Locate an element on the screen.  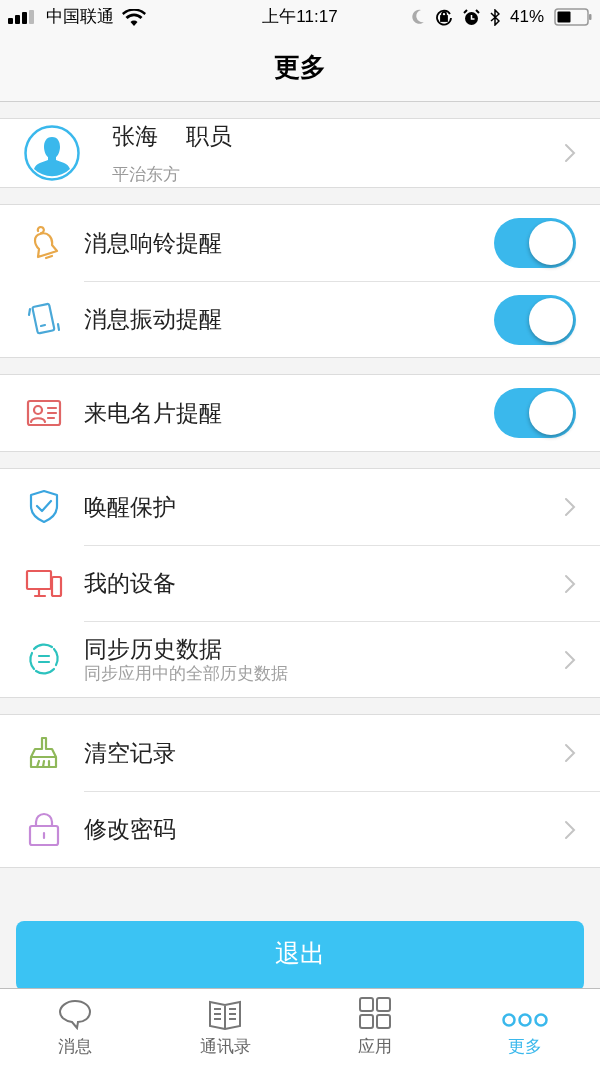
grid-icon is located at coordinates (375, 1012).